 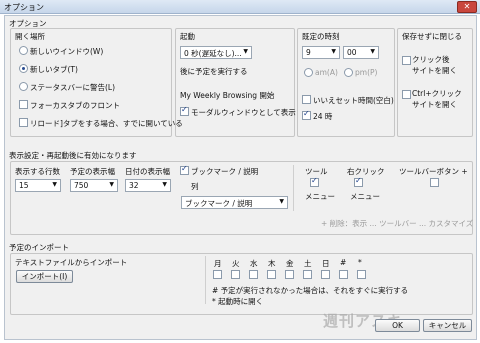 What do you see at coordinates (308, 263) in the screenshot?
I see `weekday-label: 土` at bounding box center [308, 263].